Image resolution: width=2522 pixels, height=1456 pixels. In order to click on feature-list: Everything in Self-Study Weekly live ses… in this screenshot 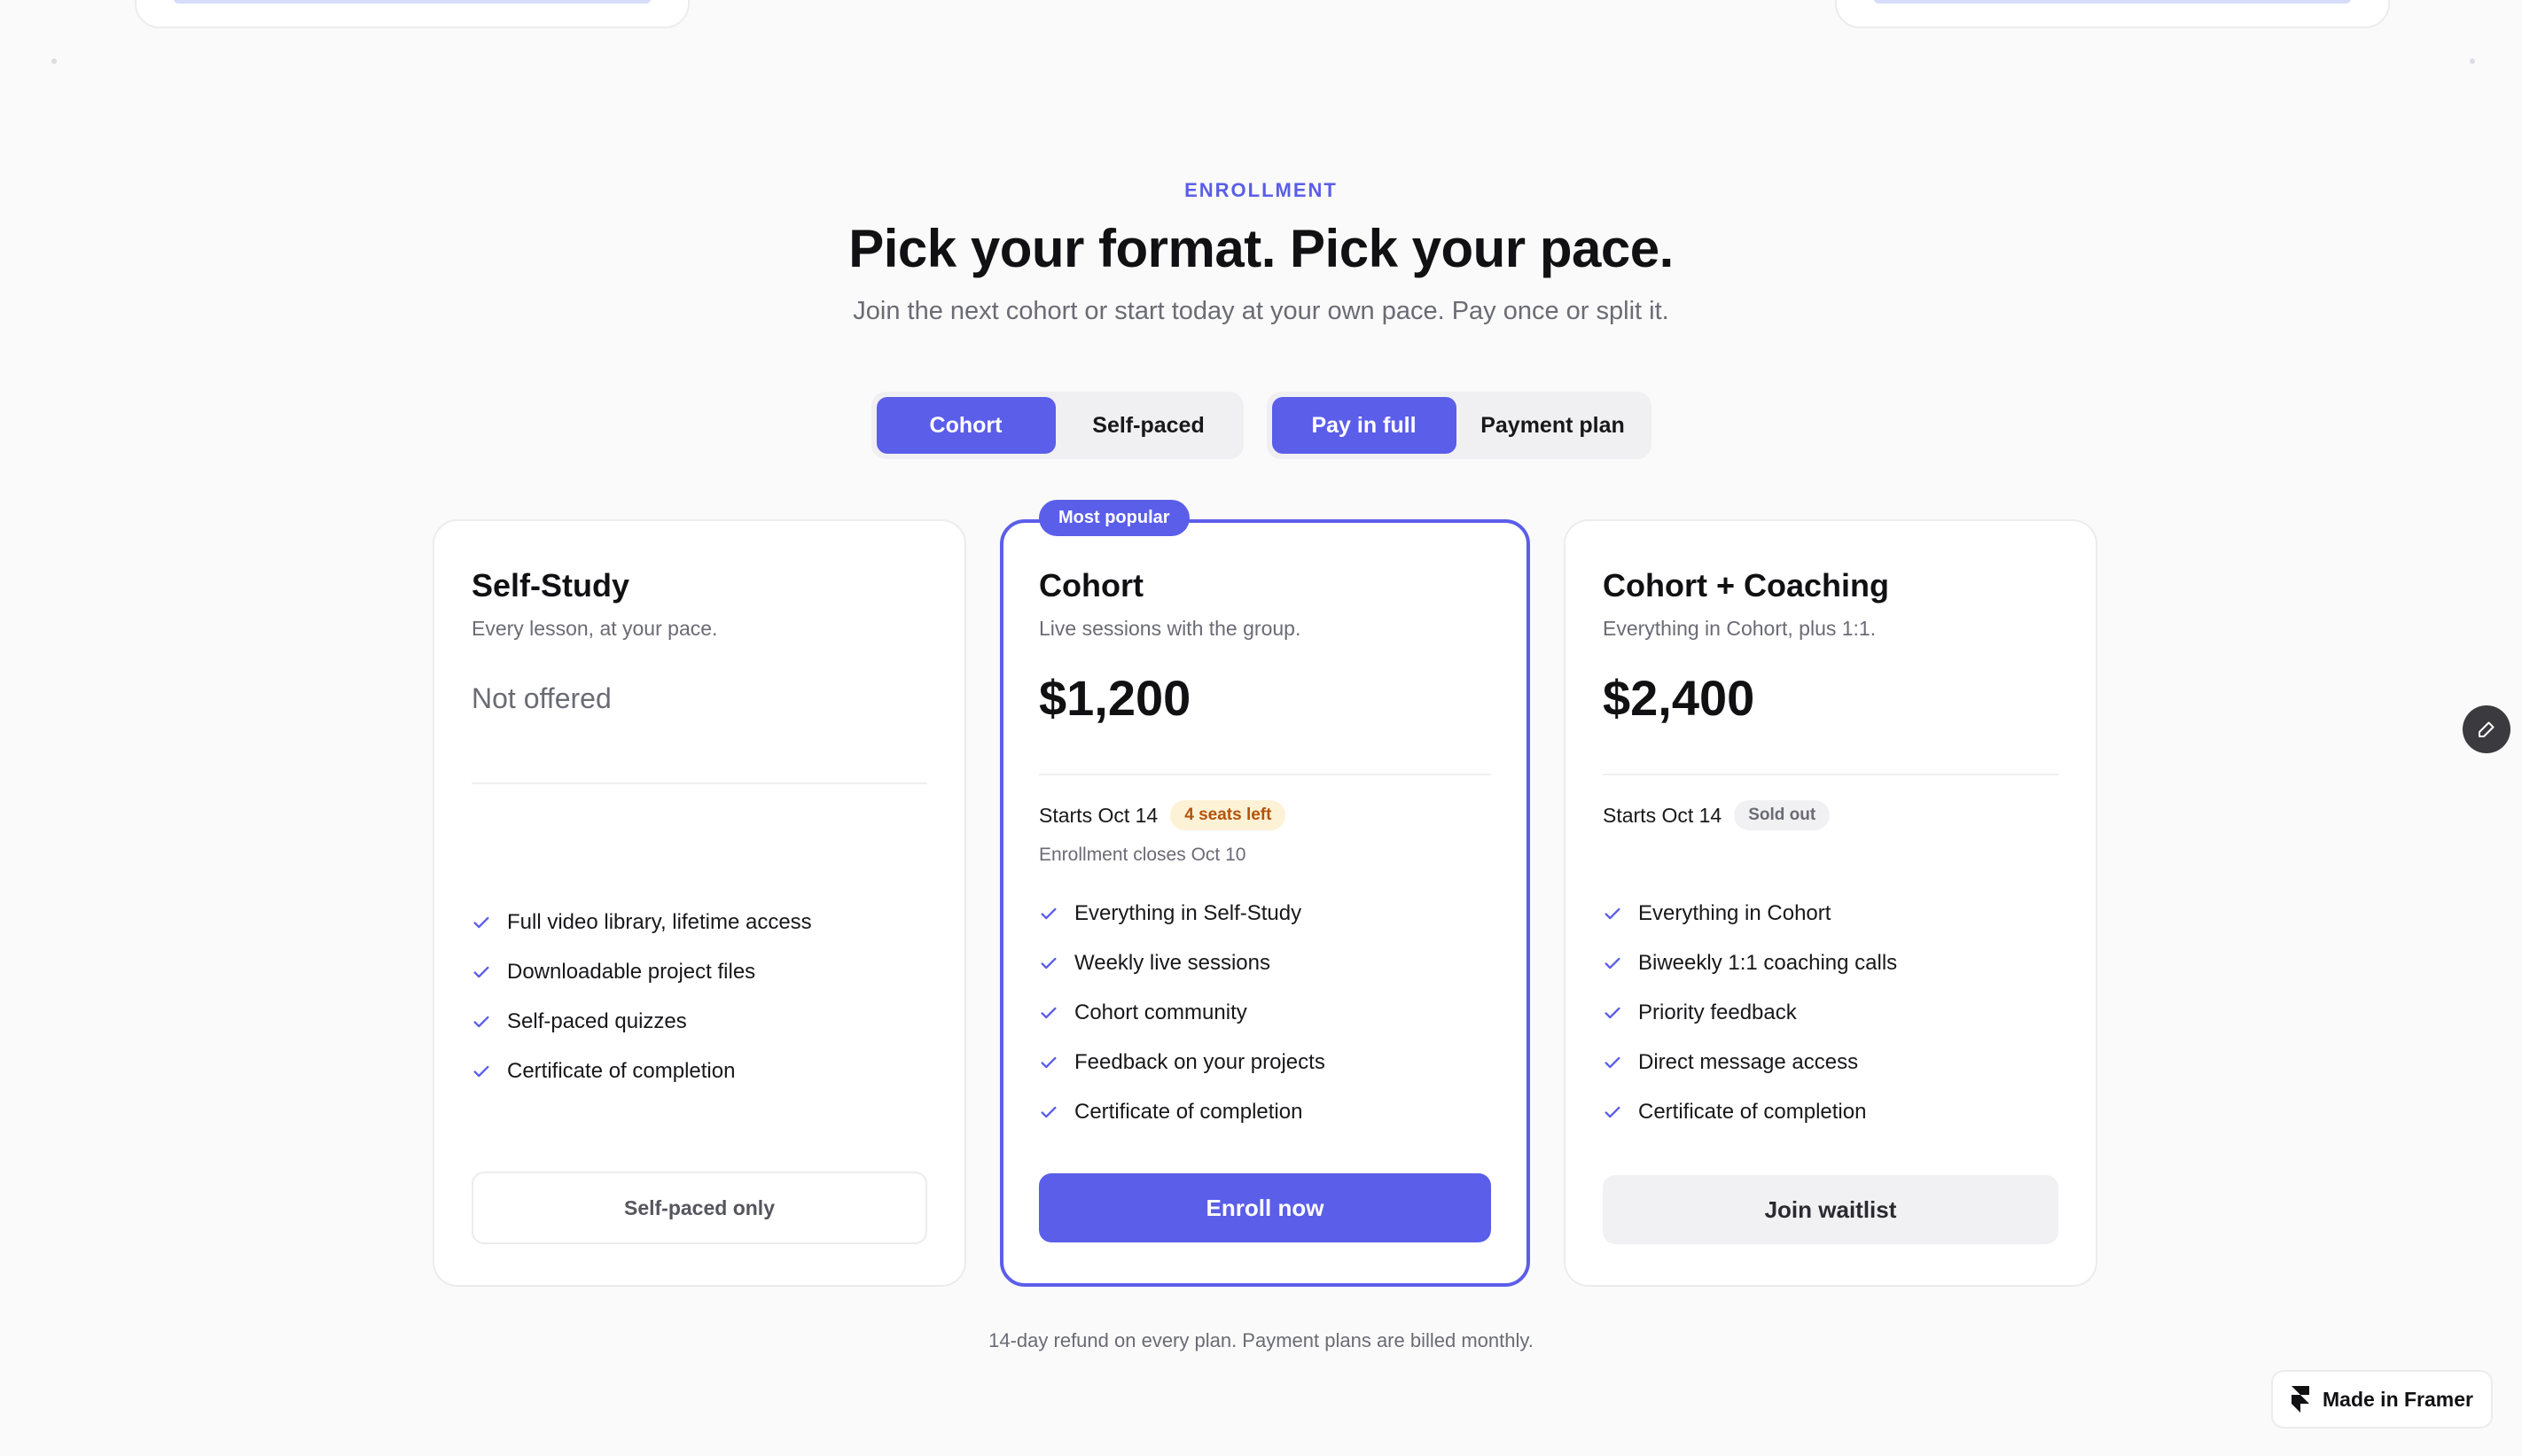, I will do `click(1265, 1013)`.